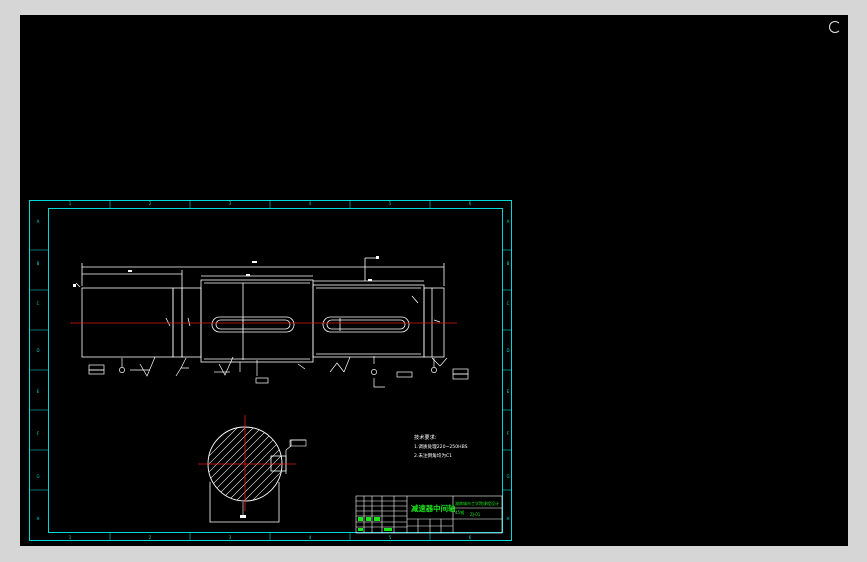 The height and width of the screenshot is (562, 867). Describe the element at coordinates (459, 512) in the screenshot. I see `title-block-material: 45钢` at that location.